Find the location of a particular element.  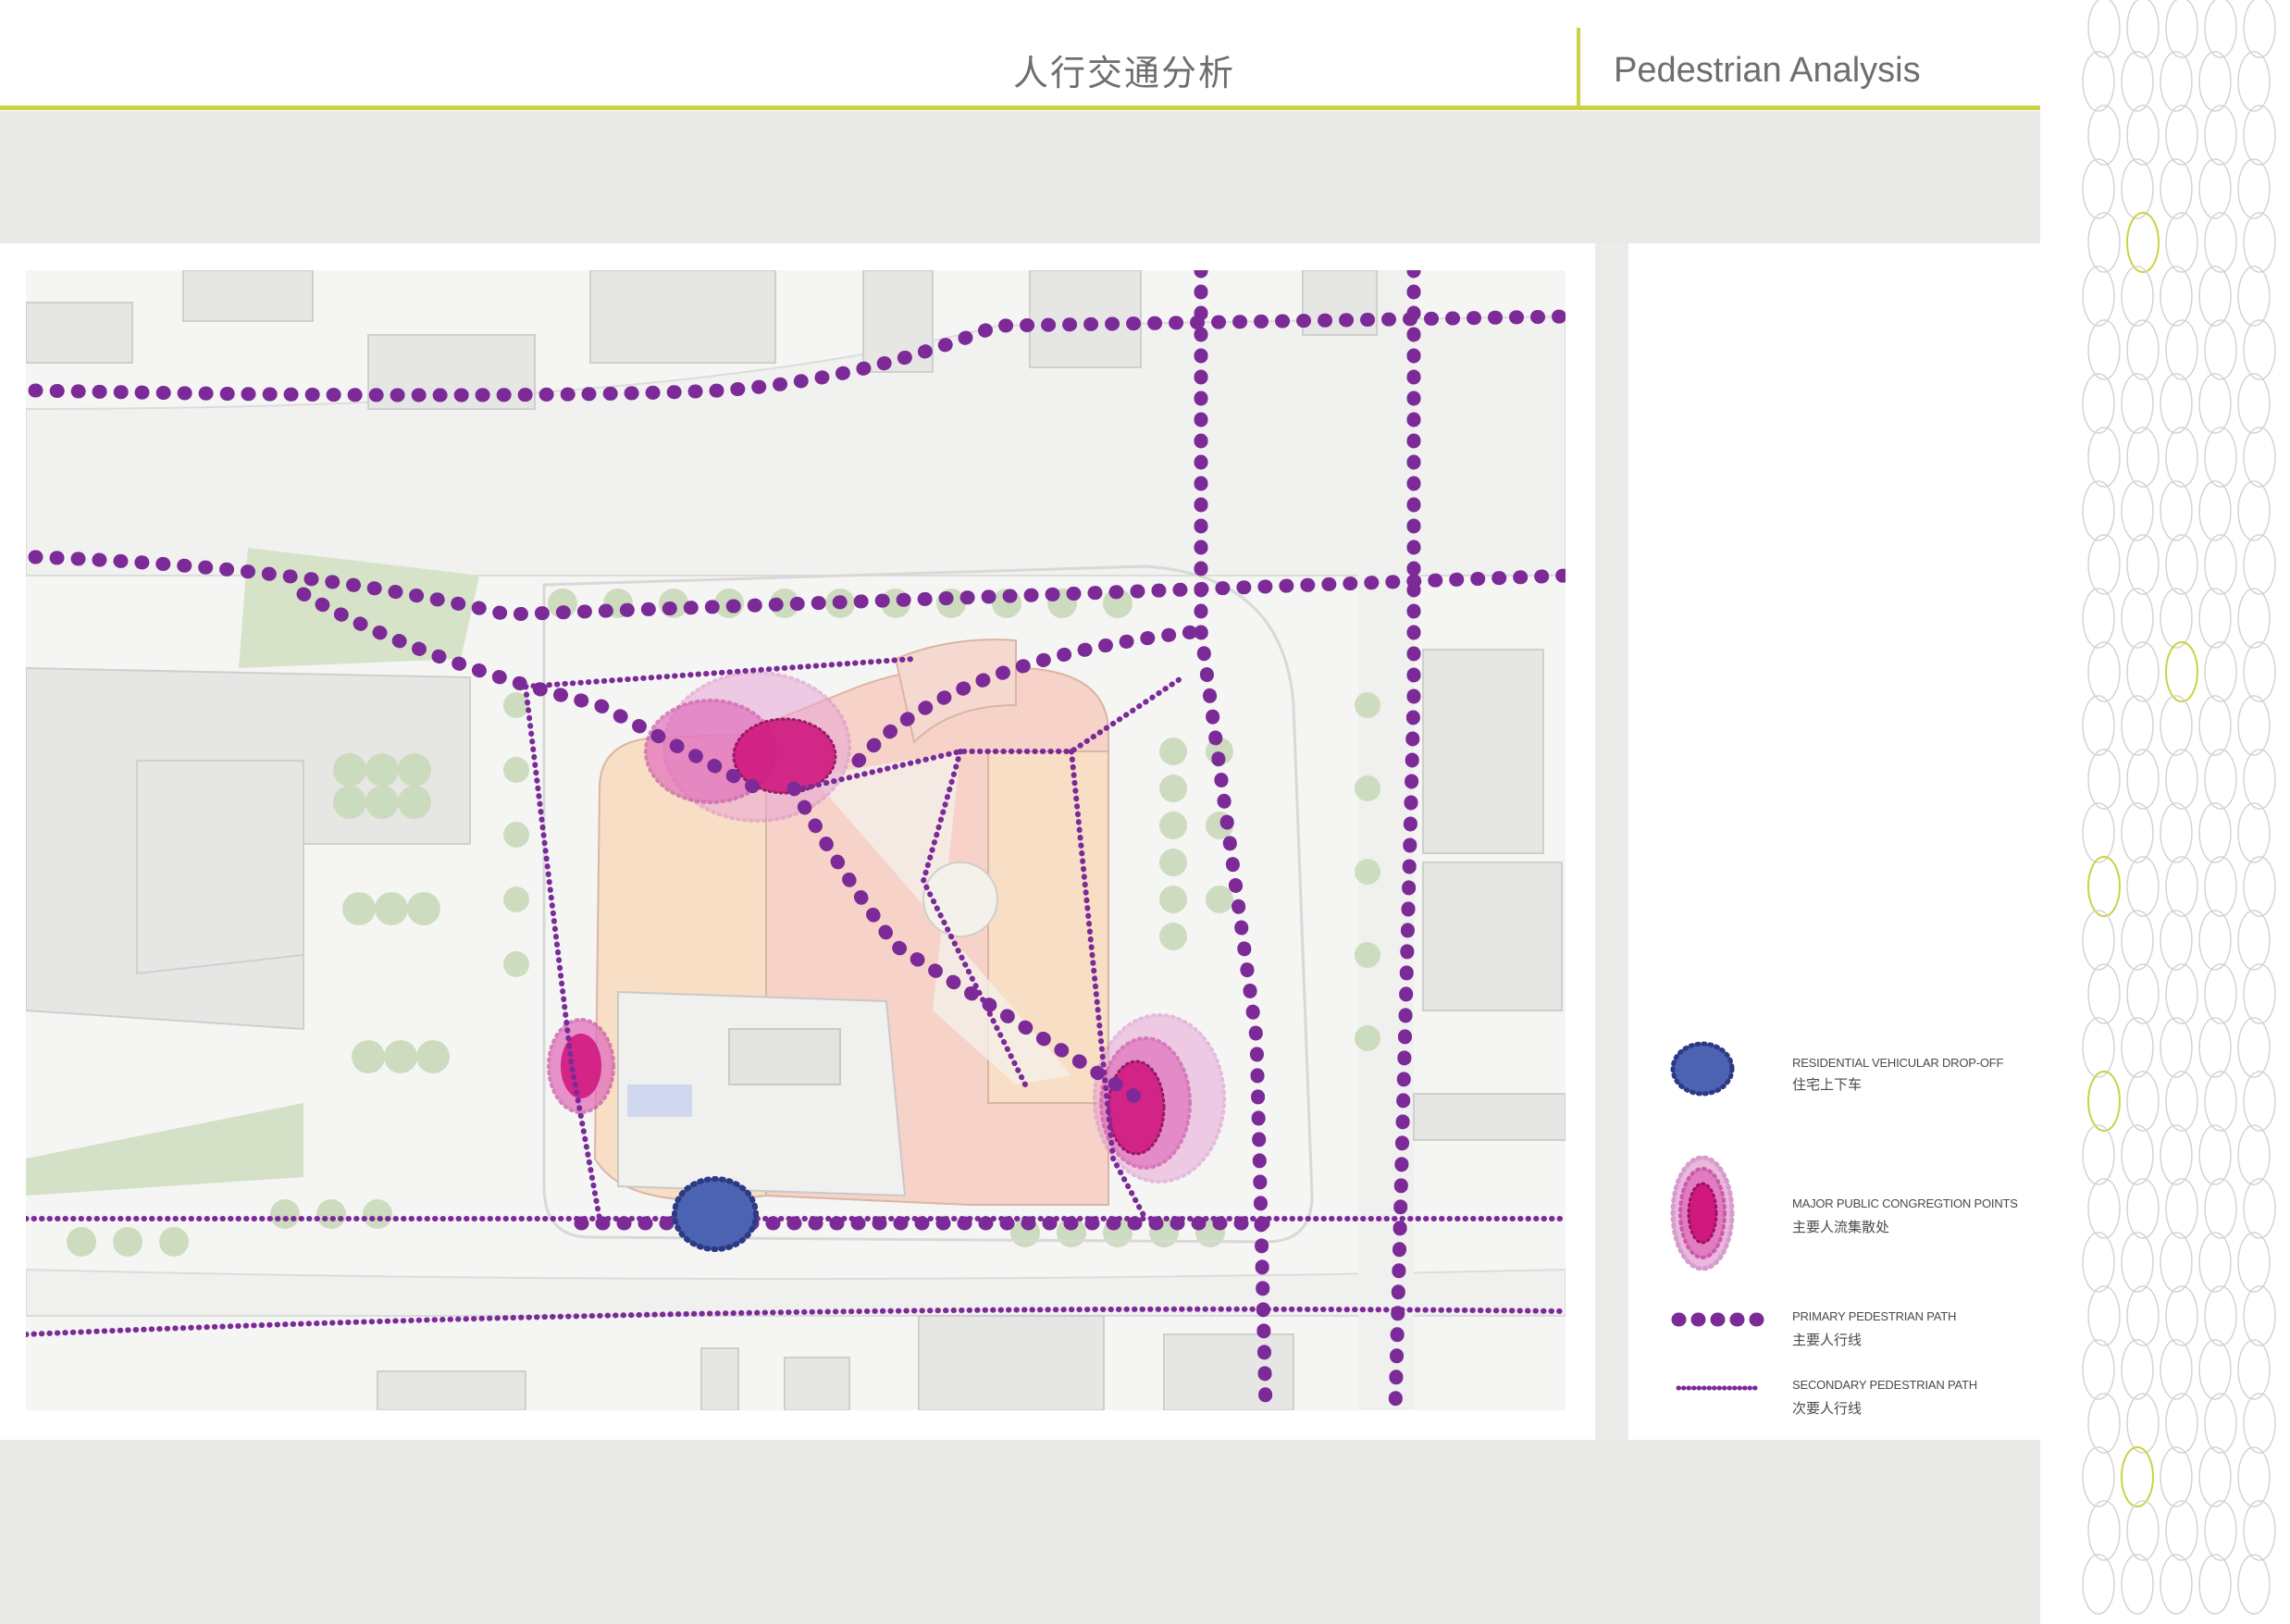

primary-path-icon is located at coordinates (1718, 1319).